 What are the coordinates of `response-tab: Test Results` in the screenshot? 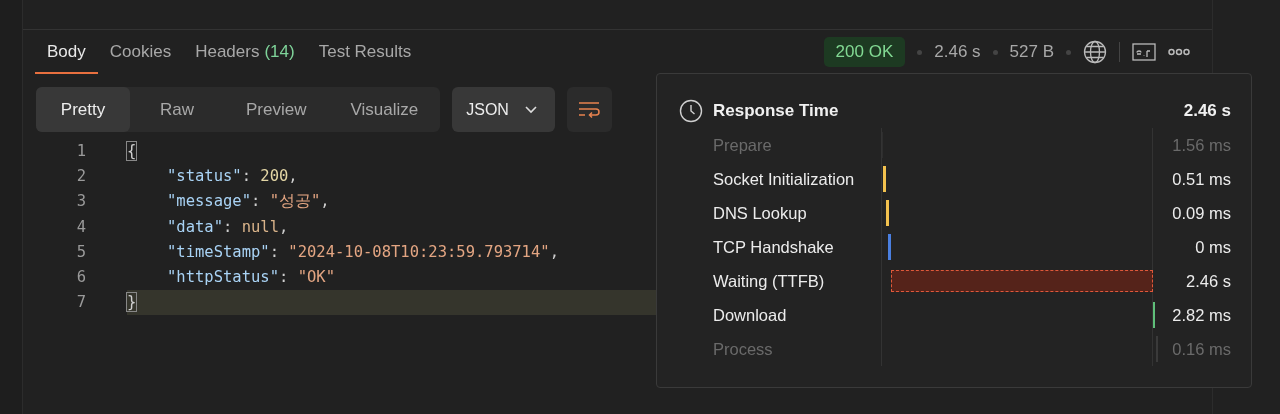 It's located at (365, 52).